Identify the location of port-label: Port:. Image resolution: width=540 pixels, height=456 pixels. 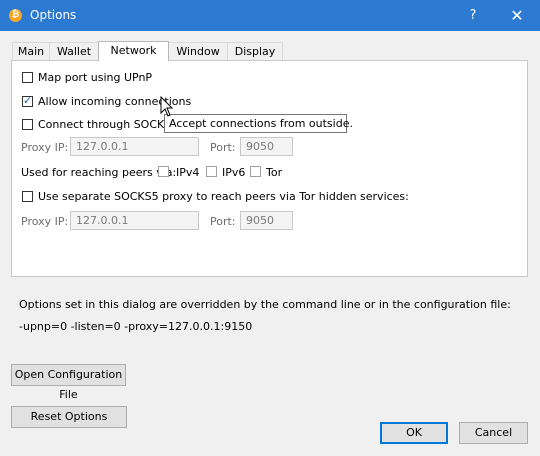
(223, 147).